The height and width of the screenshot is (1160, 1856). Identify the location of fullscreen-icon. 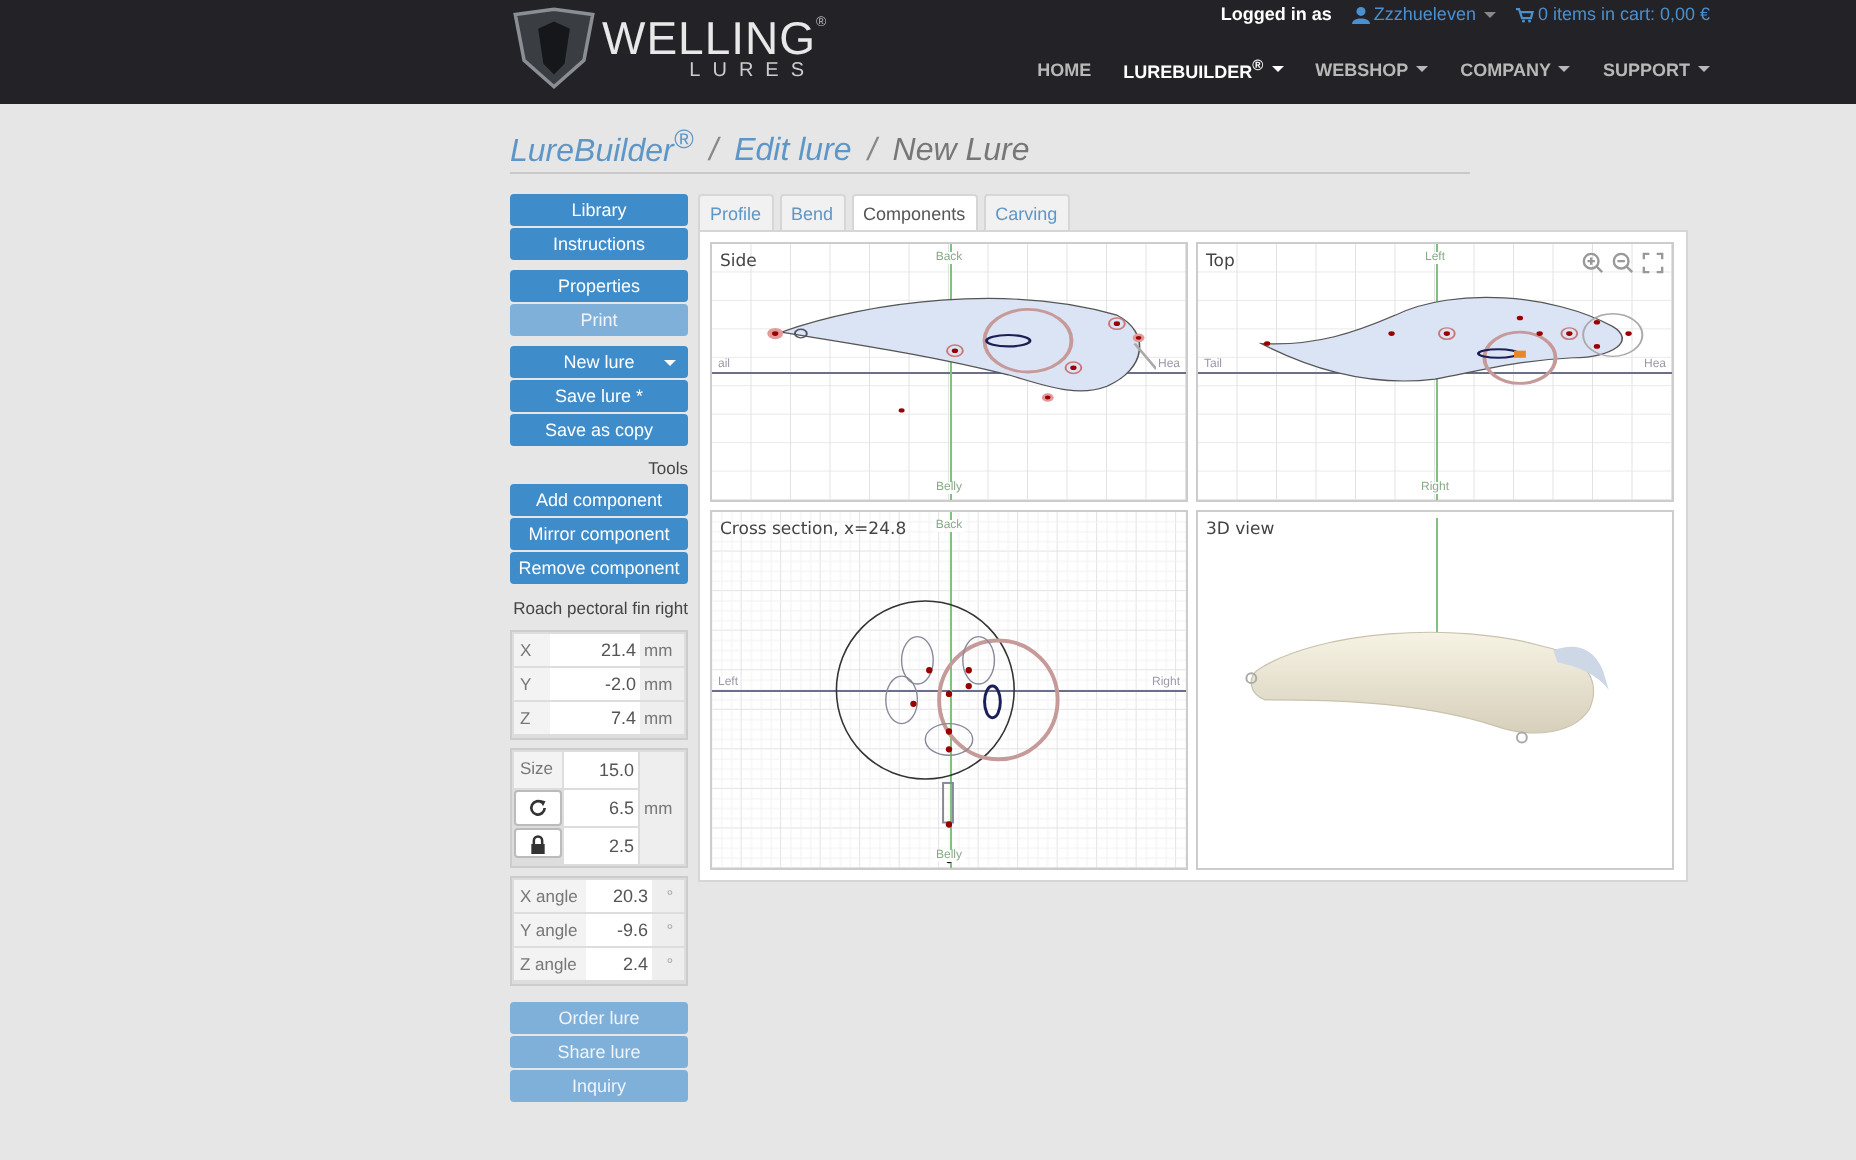
(1653, 263).